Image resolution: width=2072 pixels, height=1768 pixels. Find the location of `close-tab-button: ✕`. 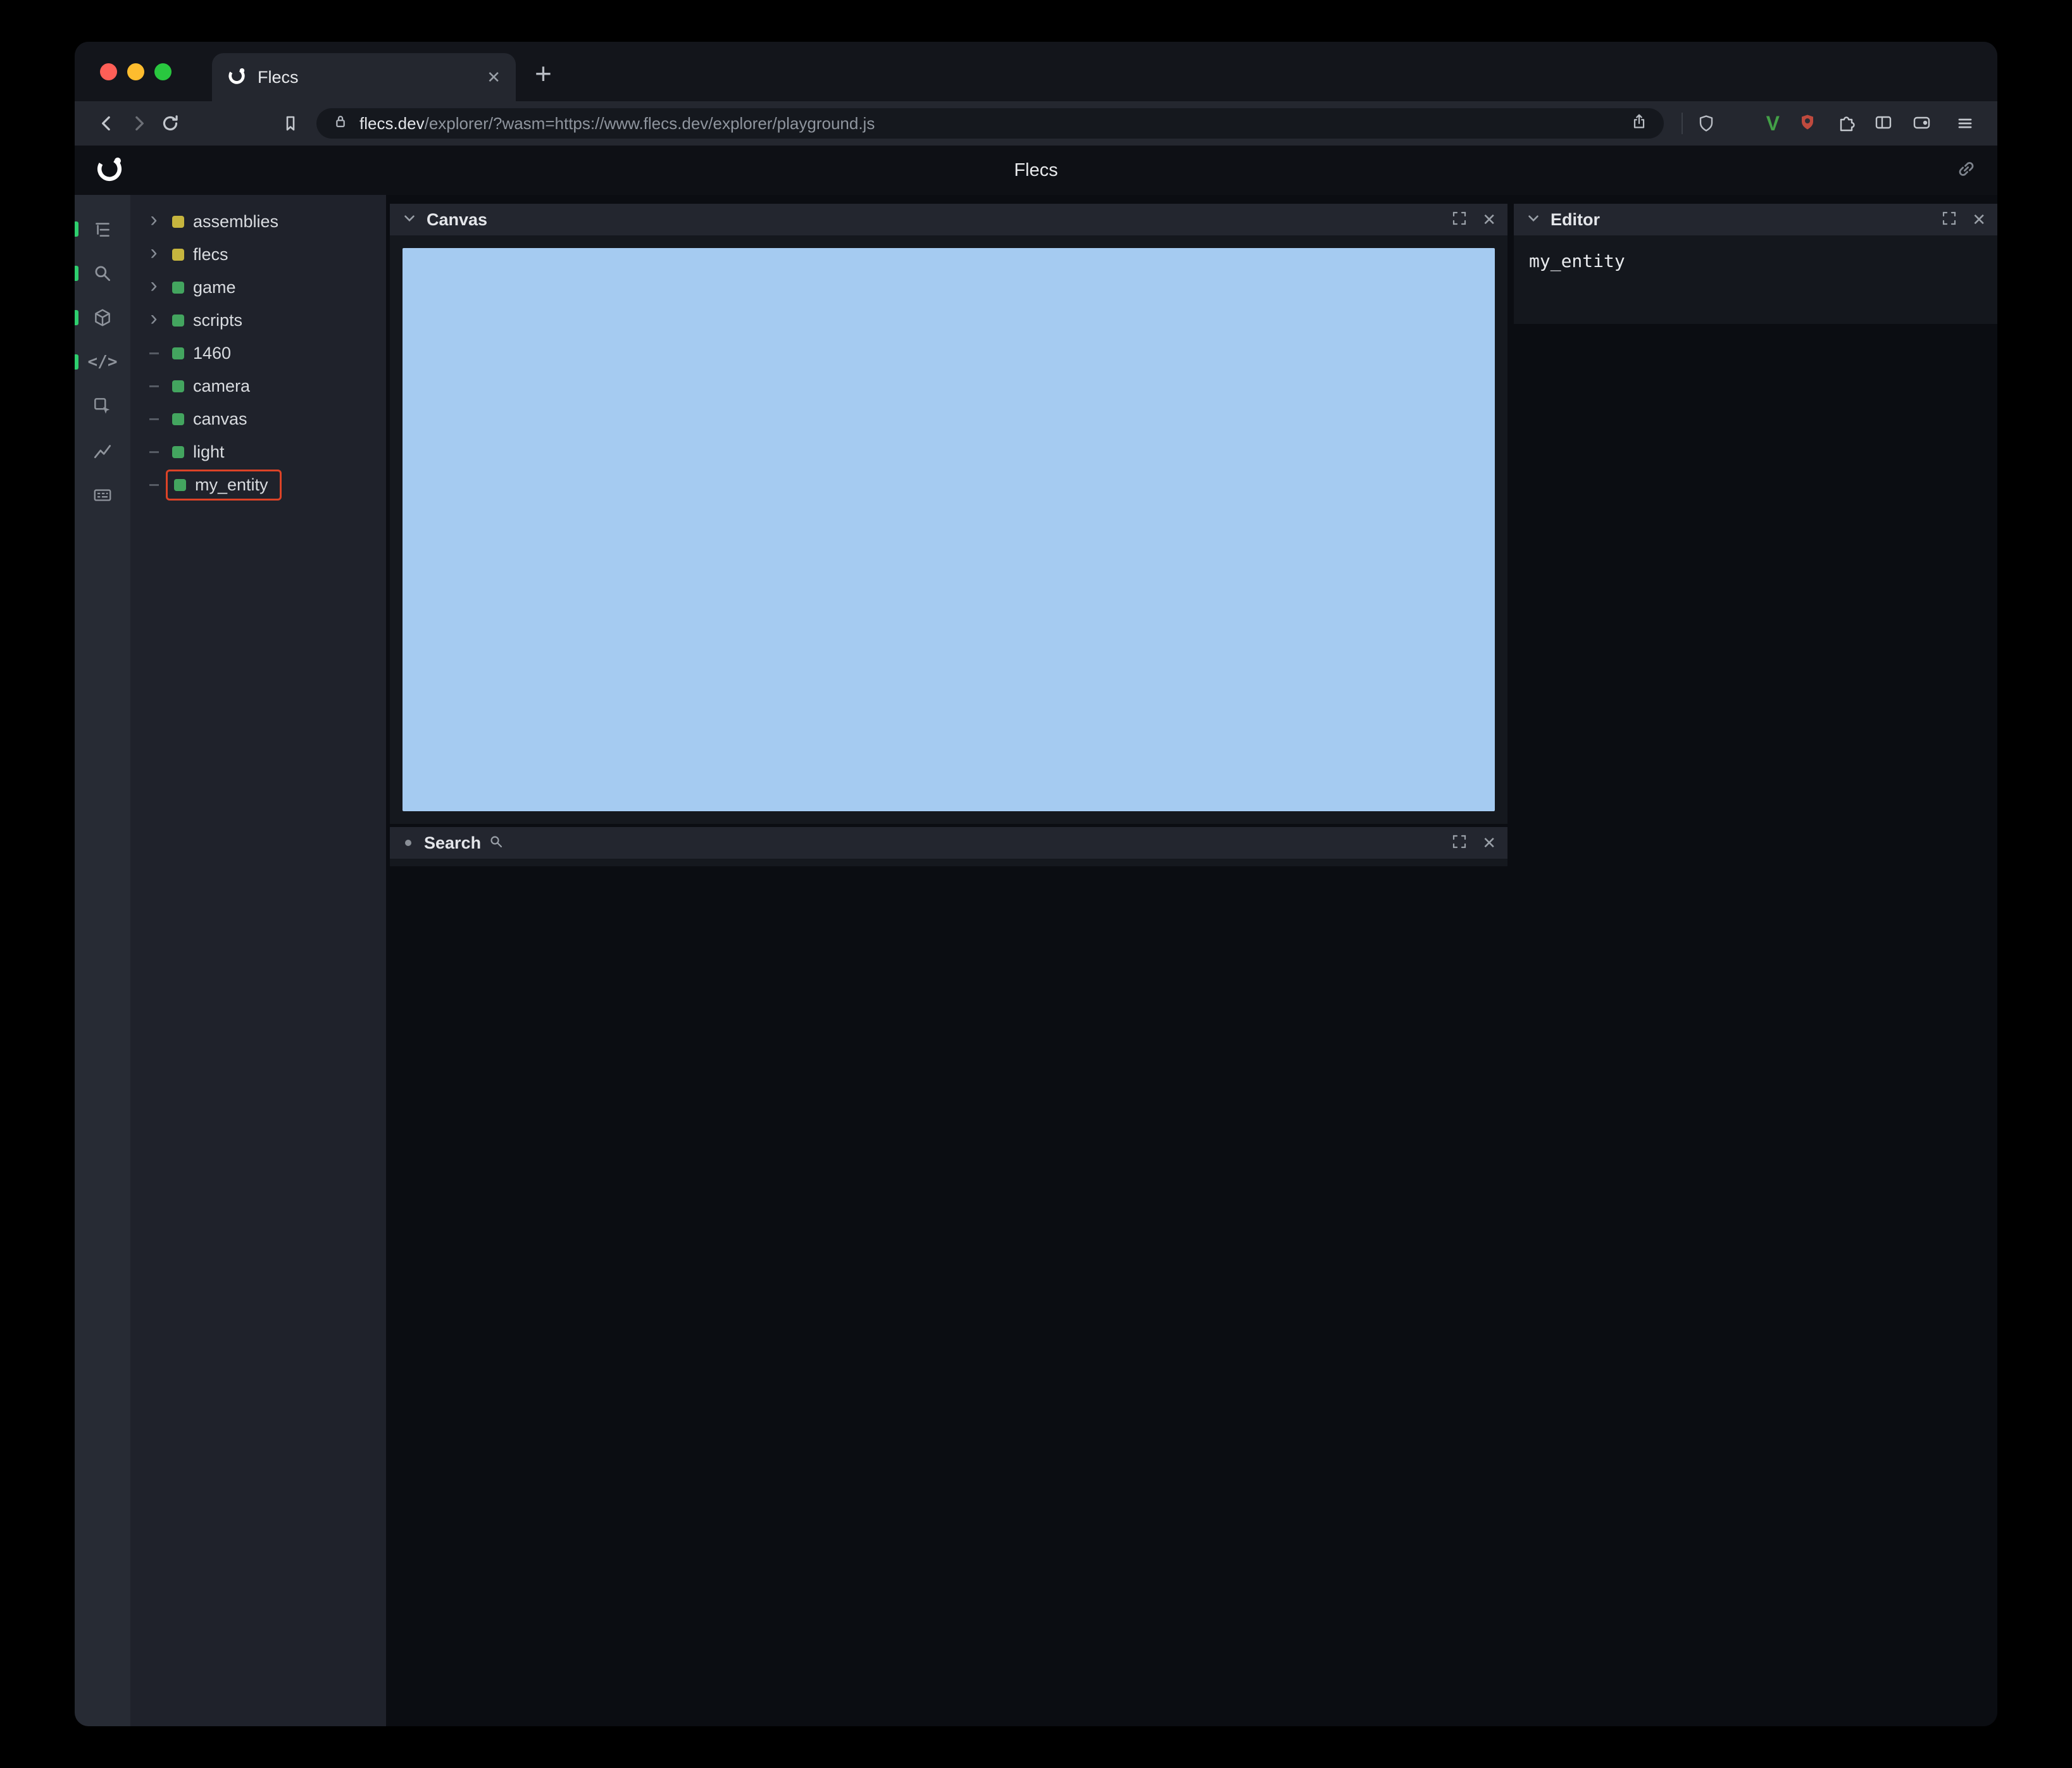

close-tab-button: ✕ is located at coordinates (494, 77).